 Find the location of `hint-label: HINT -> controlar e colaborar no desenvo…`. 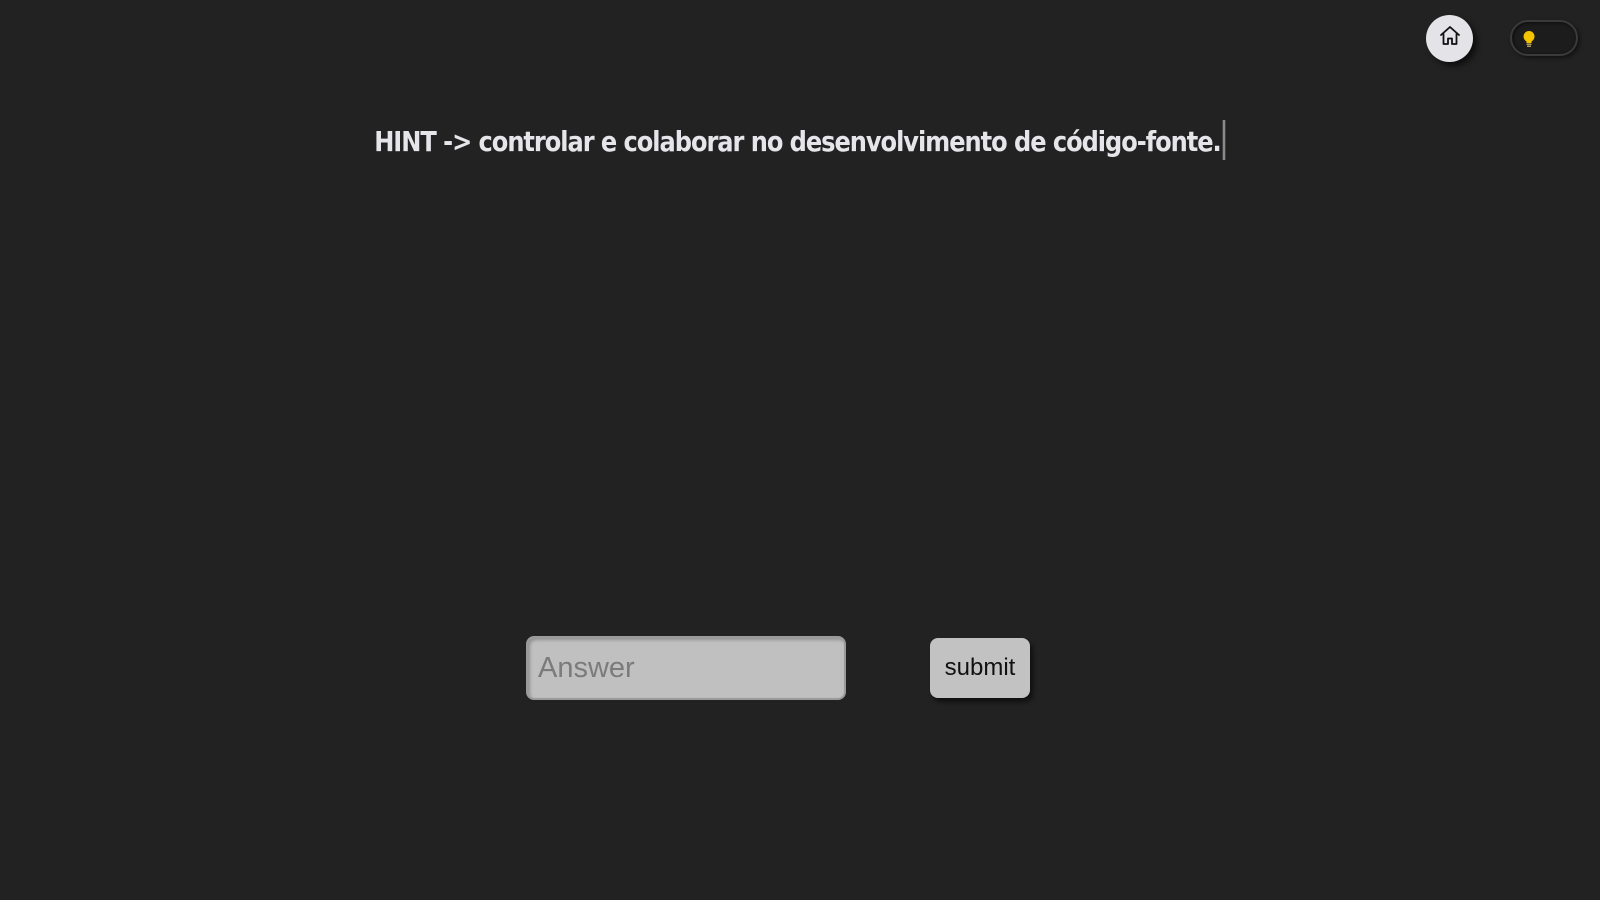

hint-label: HINT -> controlar e colaborar no desenvo… is located at coordinates (798, 141).